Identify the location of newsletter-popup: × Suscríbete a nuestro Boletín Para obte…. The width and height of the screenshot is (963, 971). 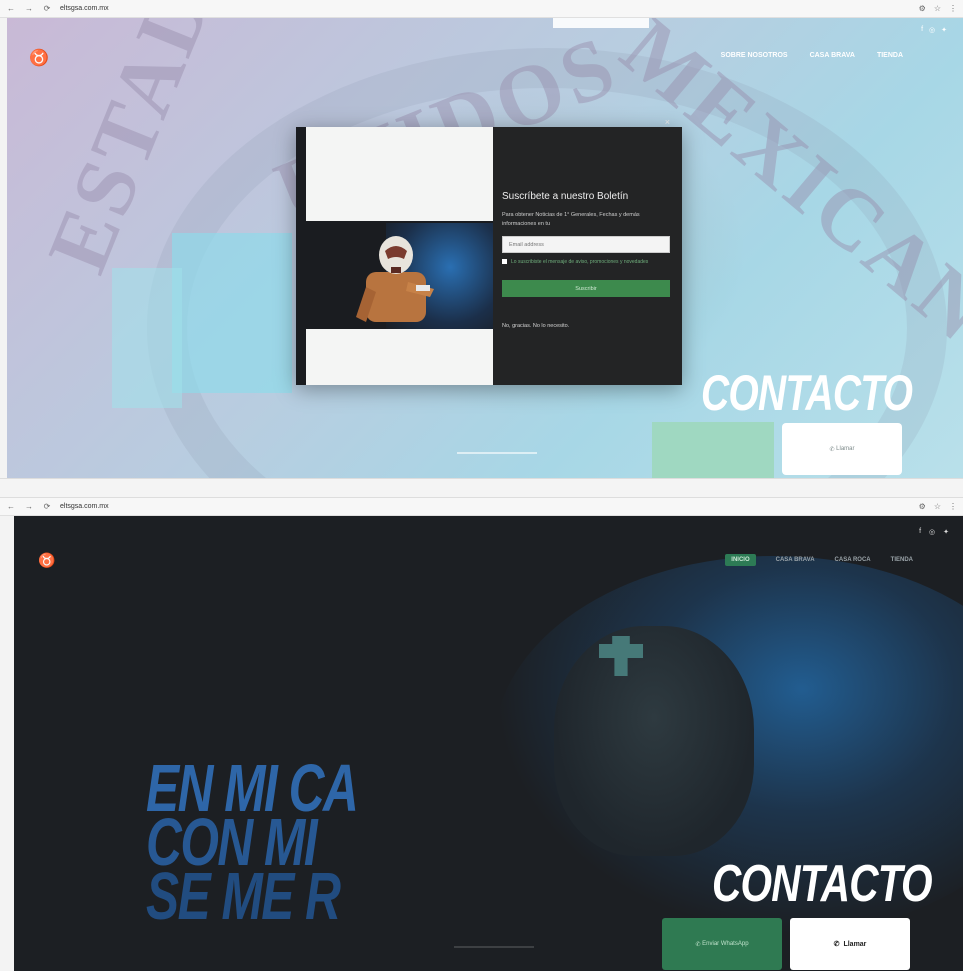
(489, 251).